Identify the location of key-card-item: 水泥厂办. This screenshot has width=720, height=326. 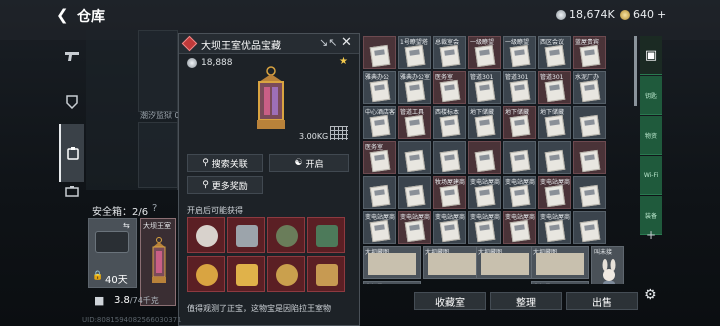
(589, 87).